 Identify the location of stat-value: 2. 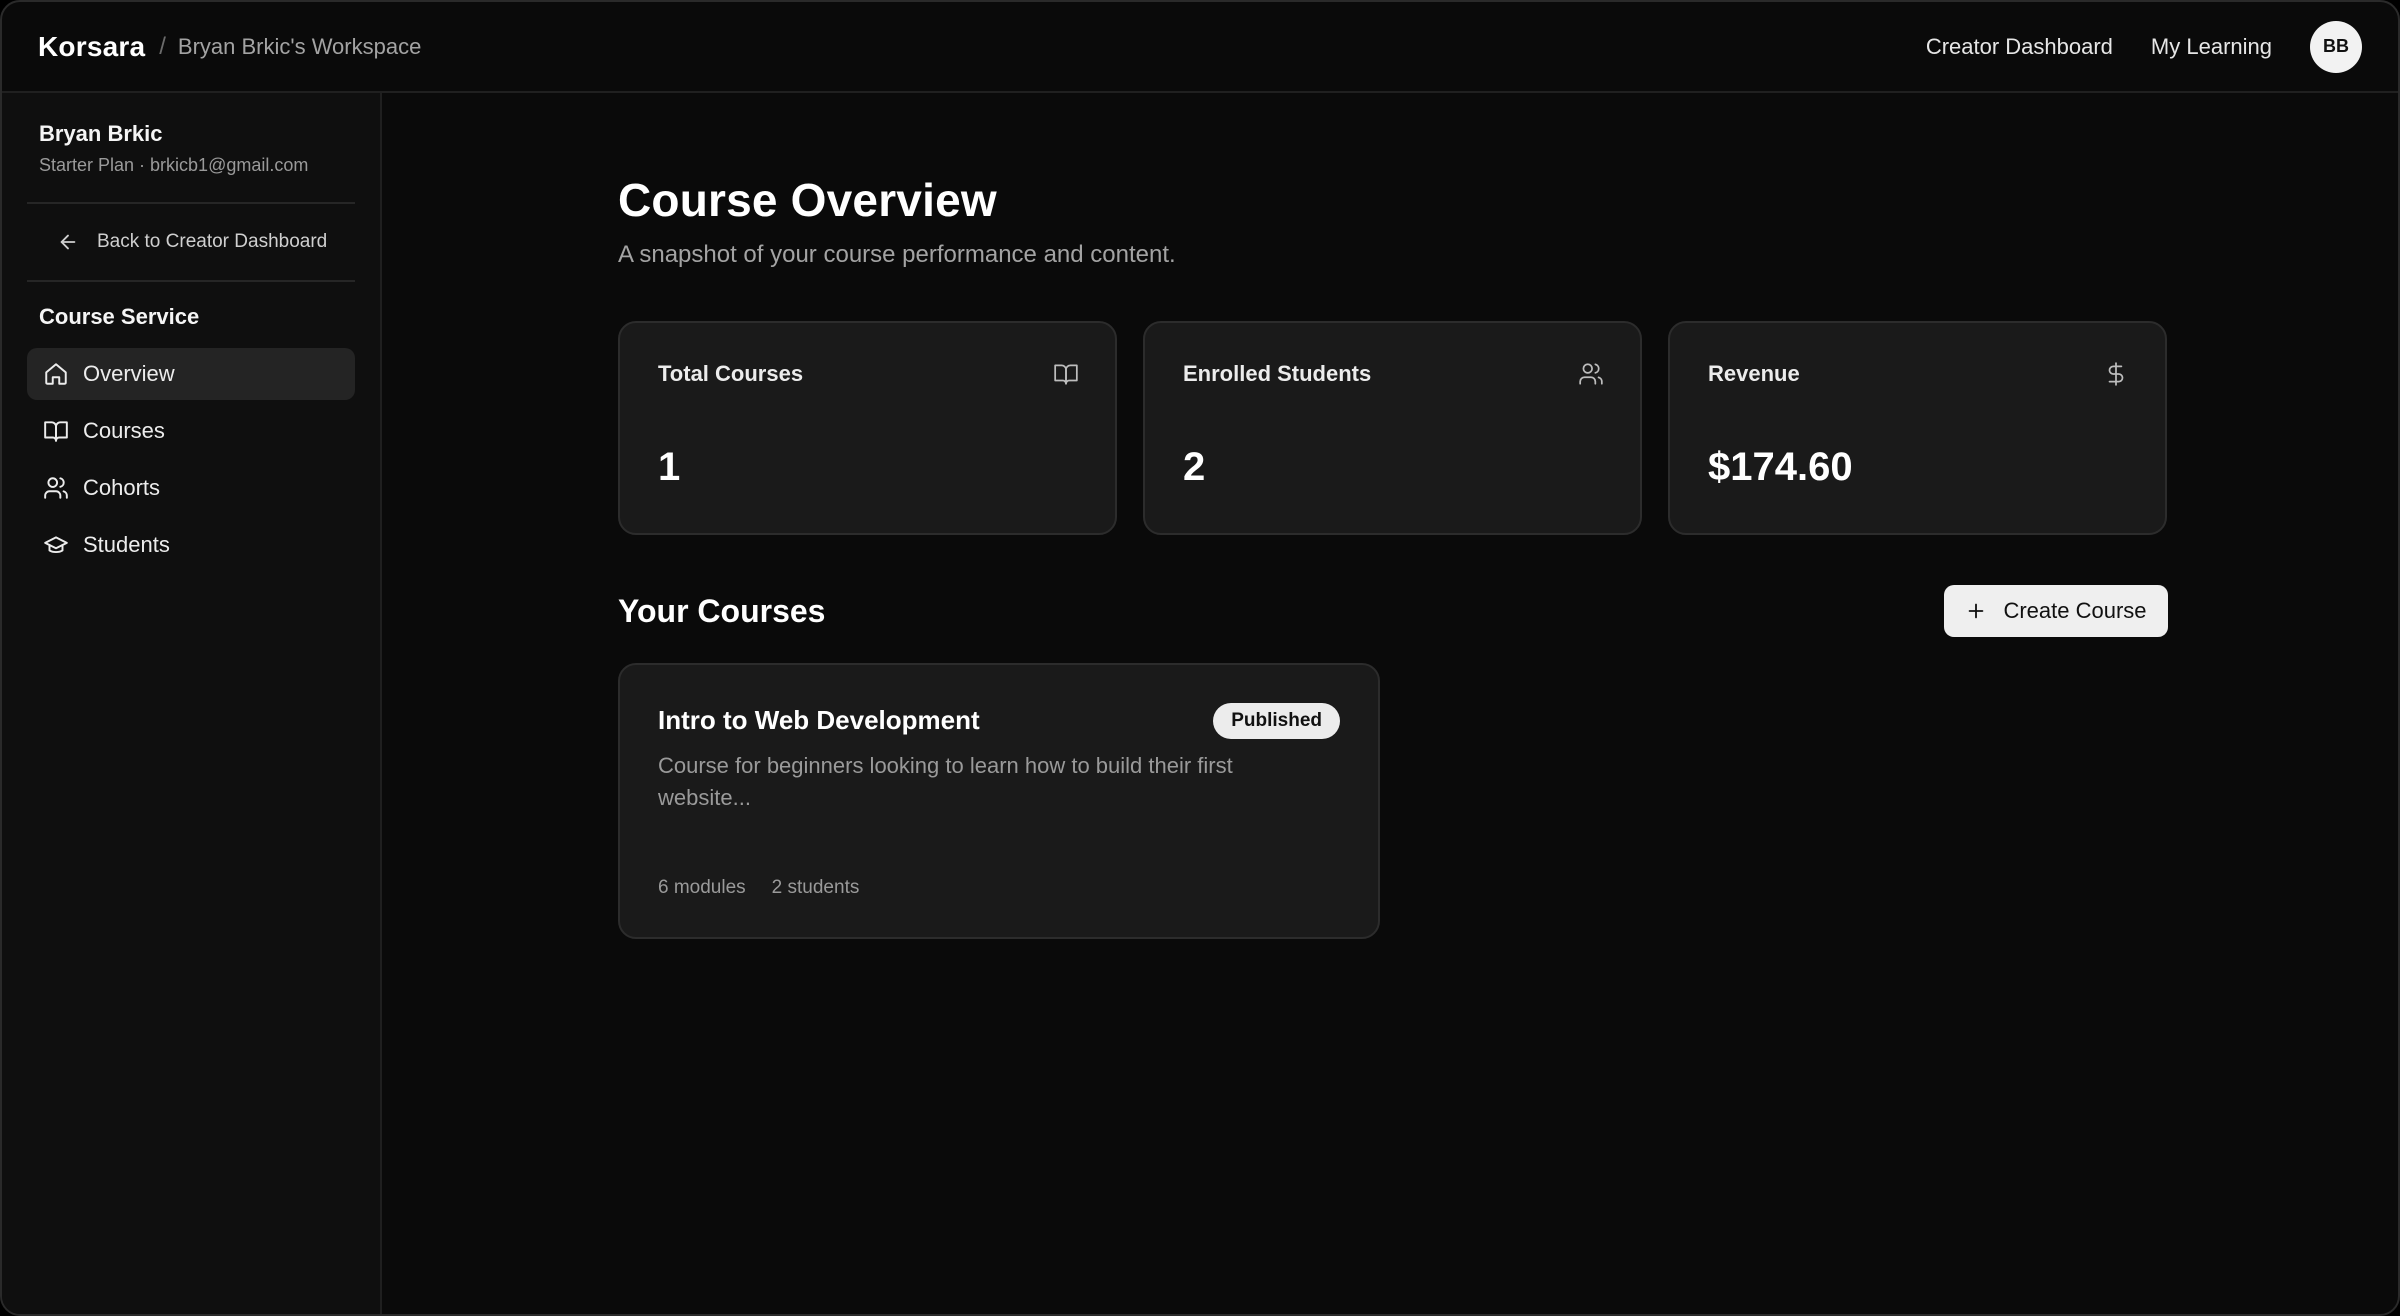
(1194, 467).